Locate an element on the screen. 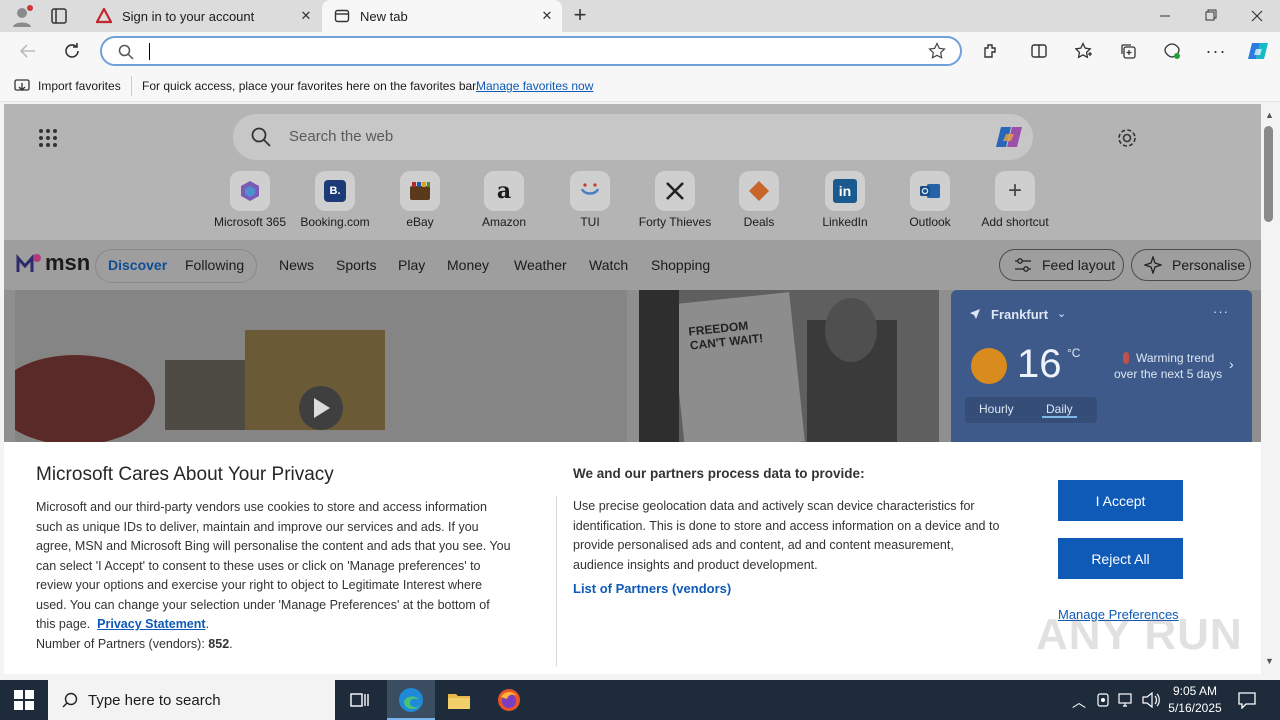 The width and height of the screenshot is (1280, 720). feed-layout-button: Feed layout is located at coordinates (1061, 265).